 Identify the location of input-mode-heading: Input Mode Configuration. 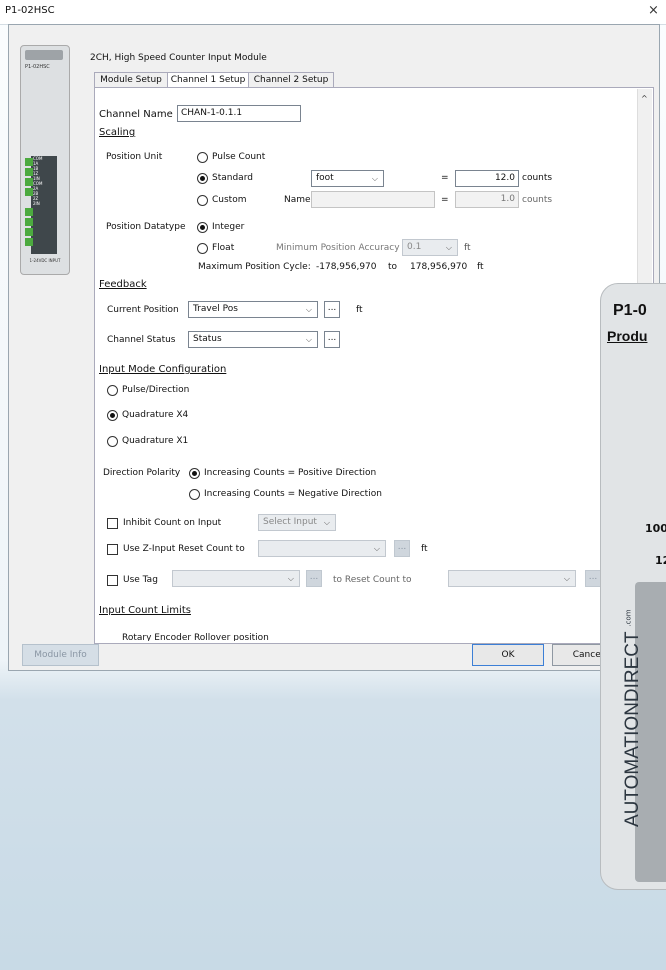
(163, 369).